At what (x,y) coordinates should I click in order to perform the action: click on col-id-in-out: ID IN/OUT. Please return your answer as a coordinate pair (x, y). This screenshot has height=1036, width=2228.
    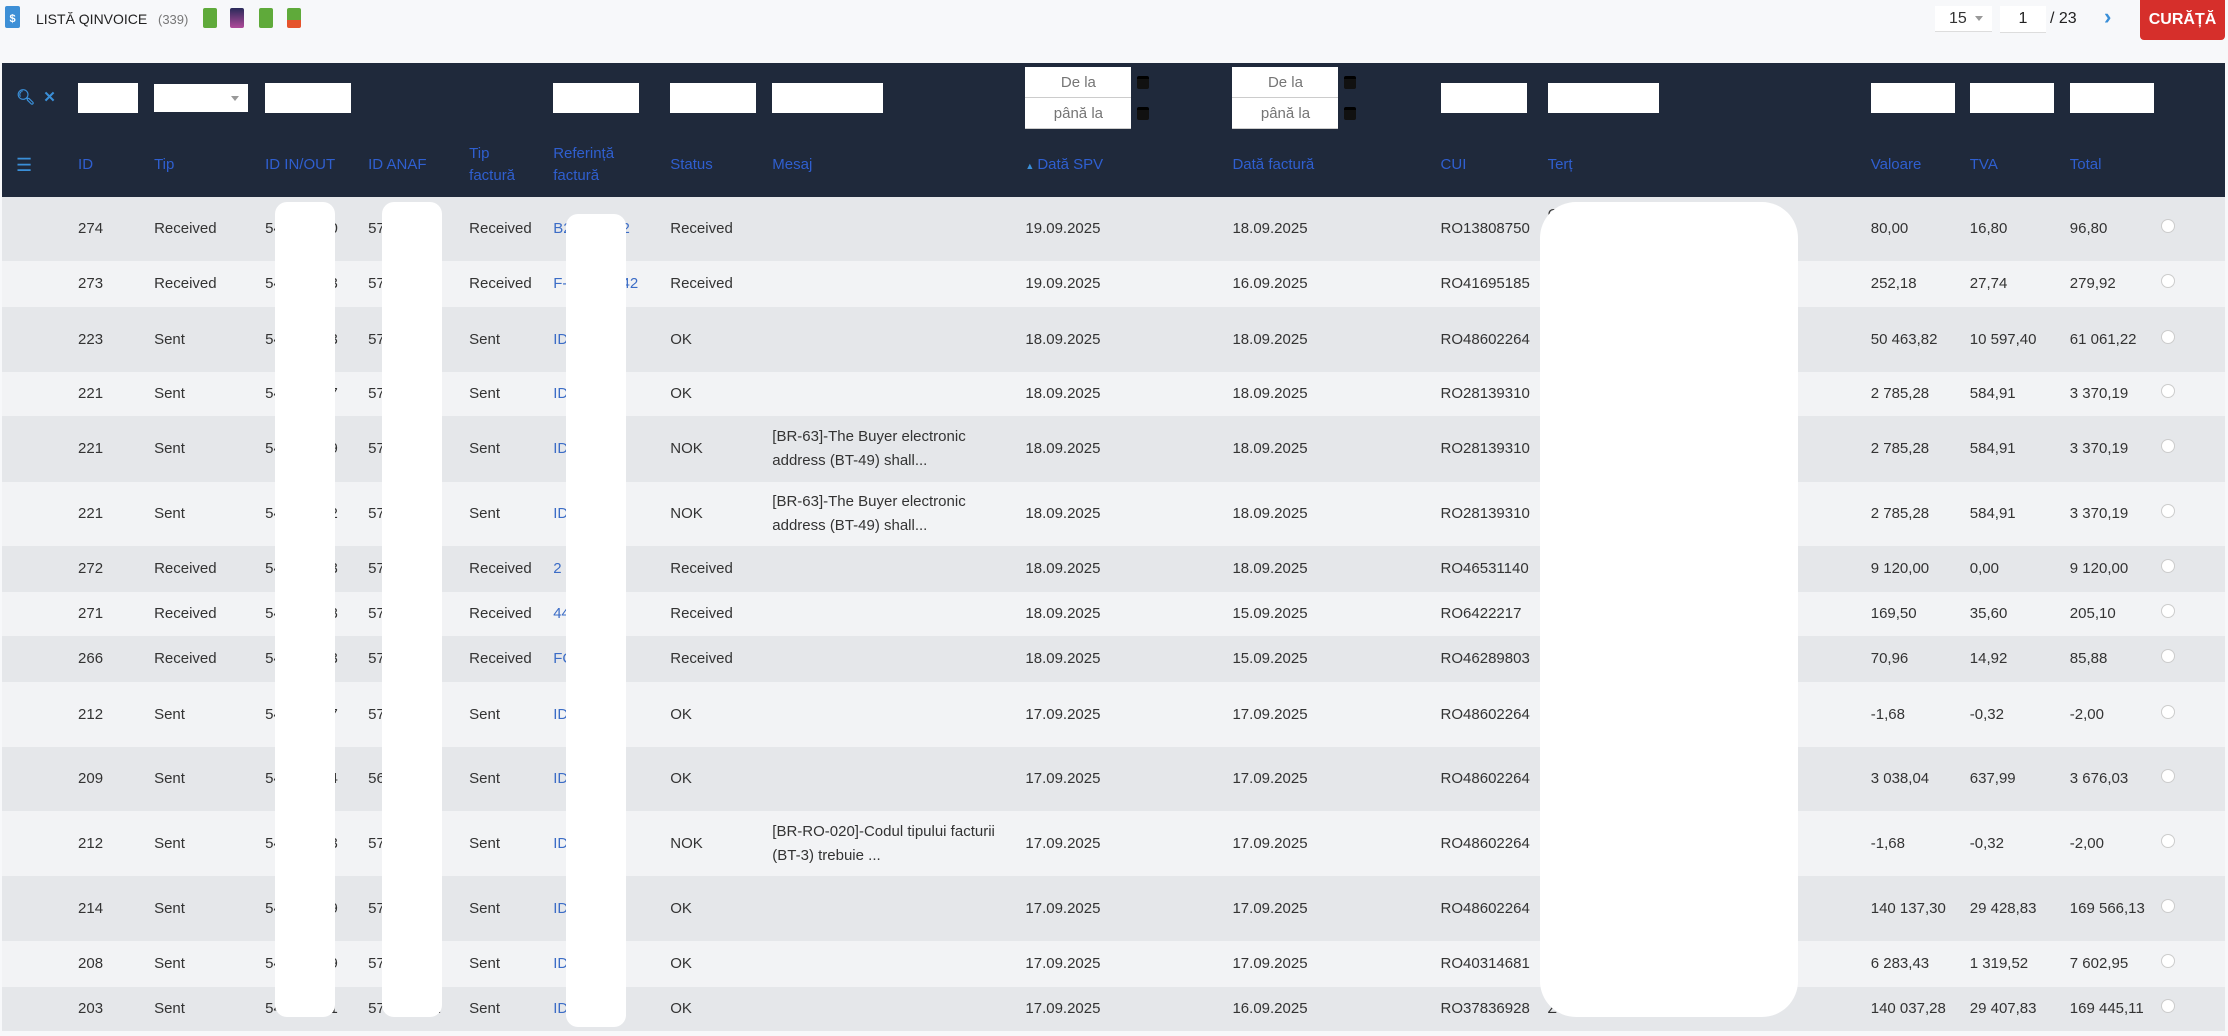
    Looking at the image, I should click on (316, 165).